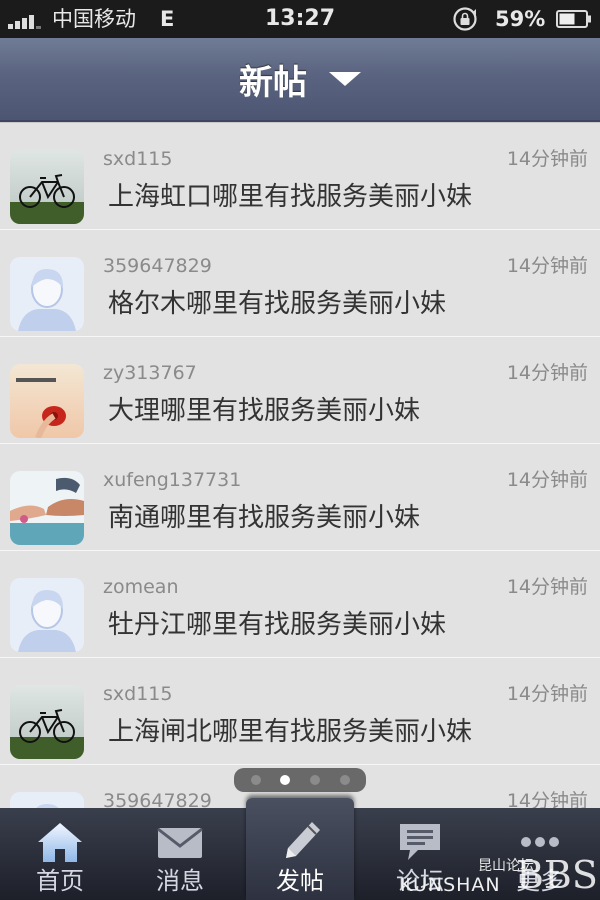 The height and width of the screenshot is (900, 600). I want to click on post-author: zy313767, so click(150, 373).